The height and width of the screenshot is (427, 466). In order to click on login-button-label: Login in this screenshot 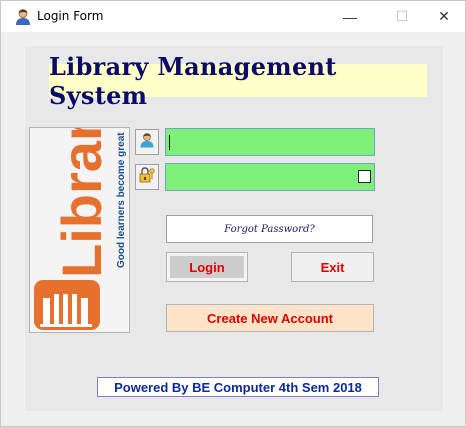, I will do `click(207, 267)`.